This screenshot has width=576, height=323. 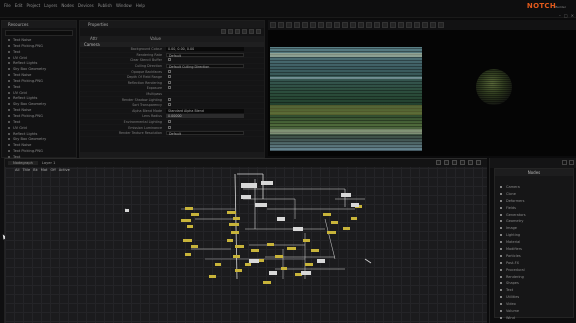 I want to click on node-category-item: Wind, so click(x=536, y=318).